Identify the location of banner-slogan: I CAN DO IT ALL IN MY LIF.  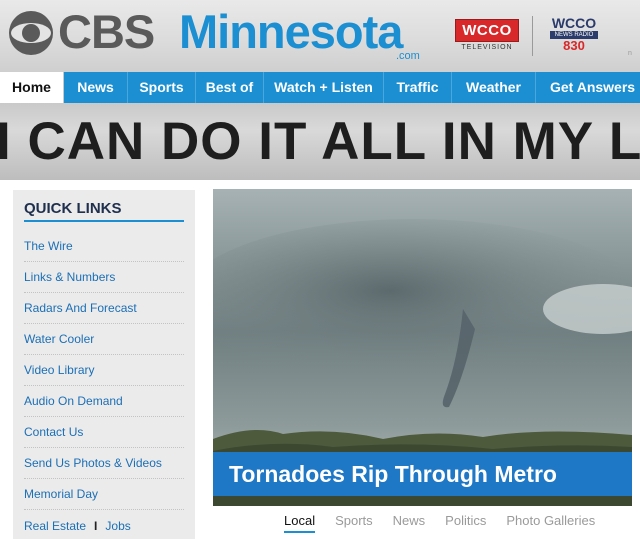
(320, 141).